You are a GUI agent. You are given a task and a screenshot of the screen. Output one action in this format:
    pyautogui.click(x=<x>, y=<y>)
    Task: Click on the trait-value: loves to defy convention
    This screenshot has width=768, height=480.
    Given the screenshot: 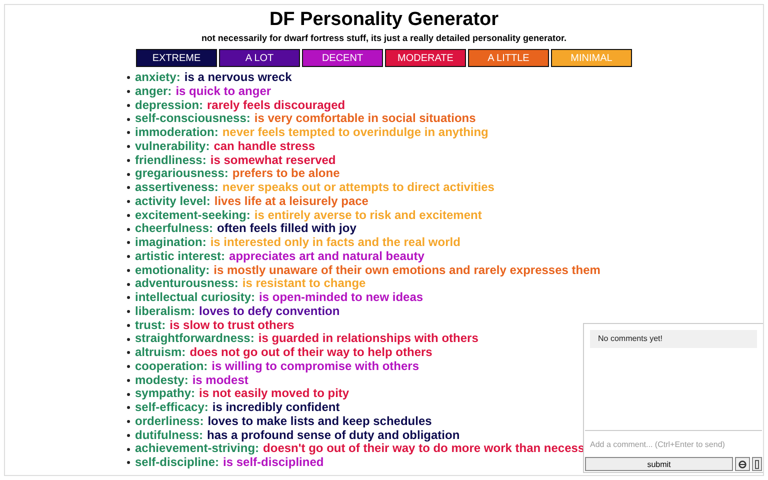 What is the action you would take?
    pyautogui.click(x=269, y=311)
    